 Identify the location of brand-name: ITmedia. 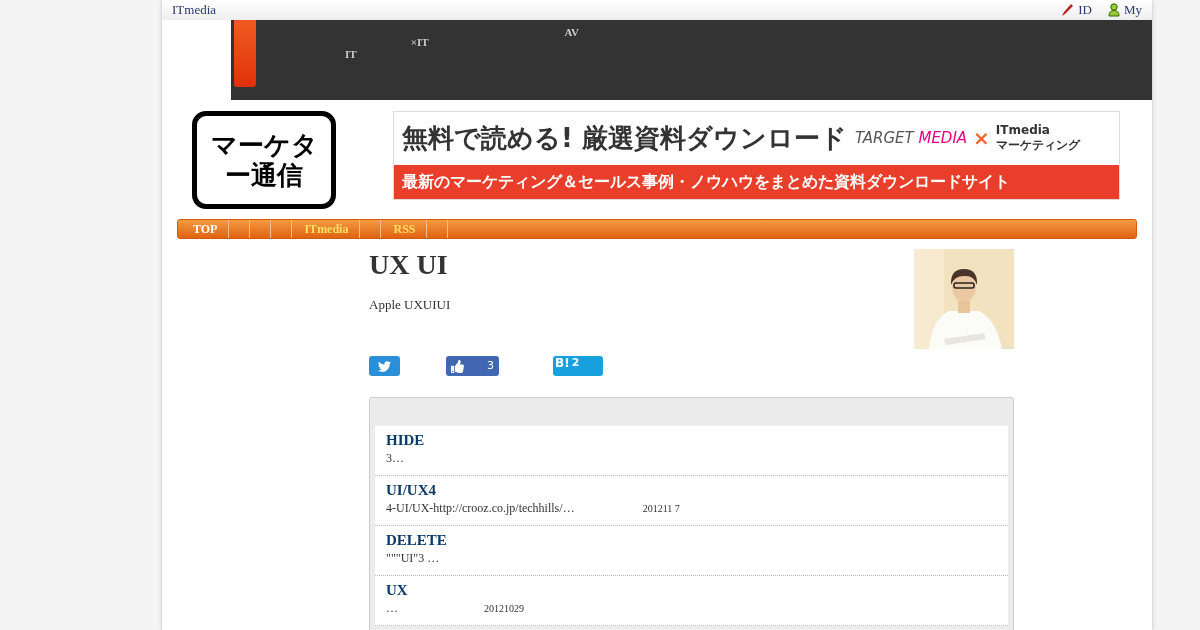
(1023, 131).